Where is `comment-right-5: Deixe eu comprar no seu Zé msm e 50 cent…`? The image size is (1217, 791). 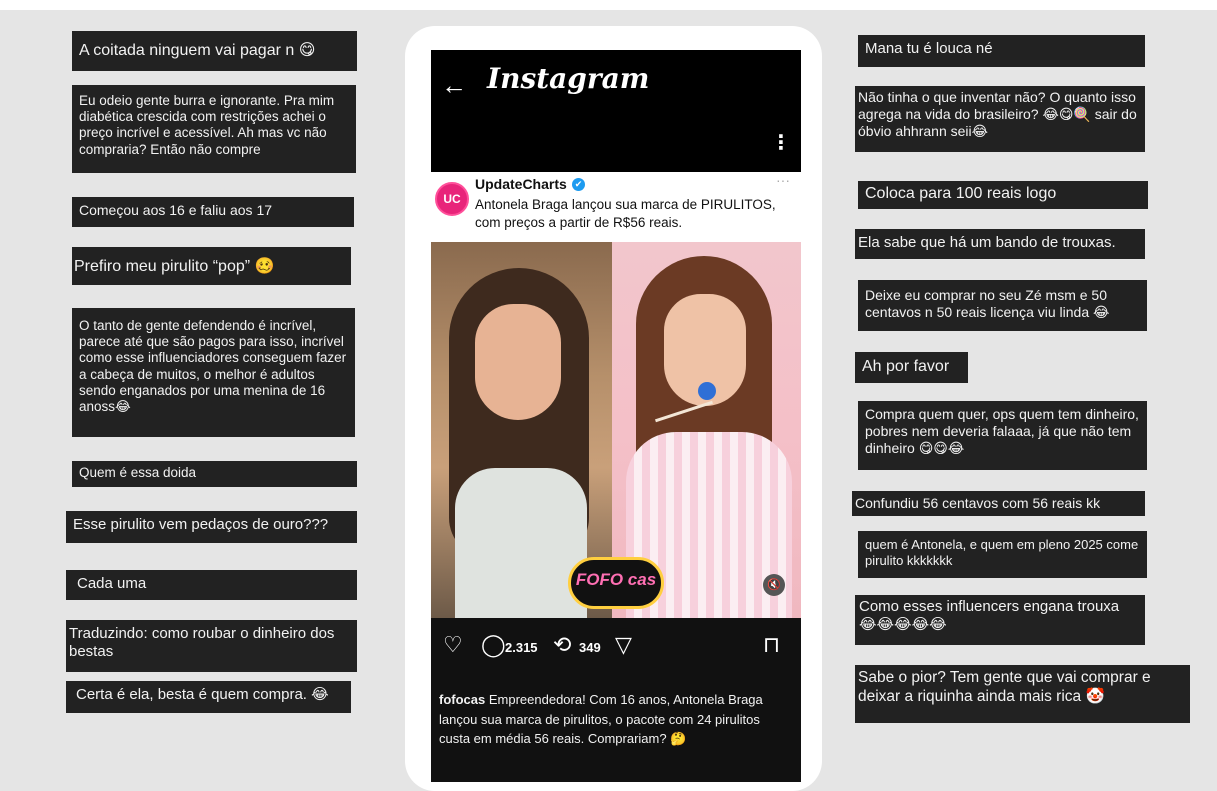 comment-right-5: Deixe eu comprar no seu Zé msm e 50 cent… is located at coordinates (1002, 305).